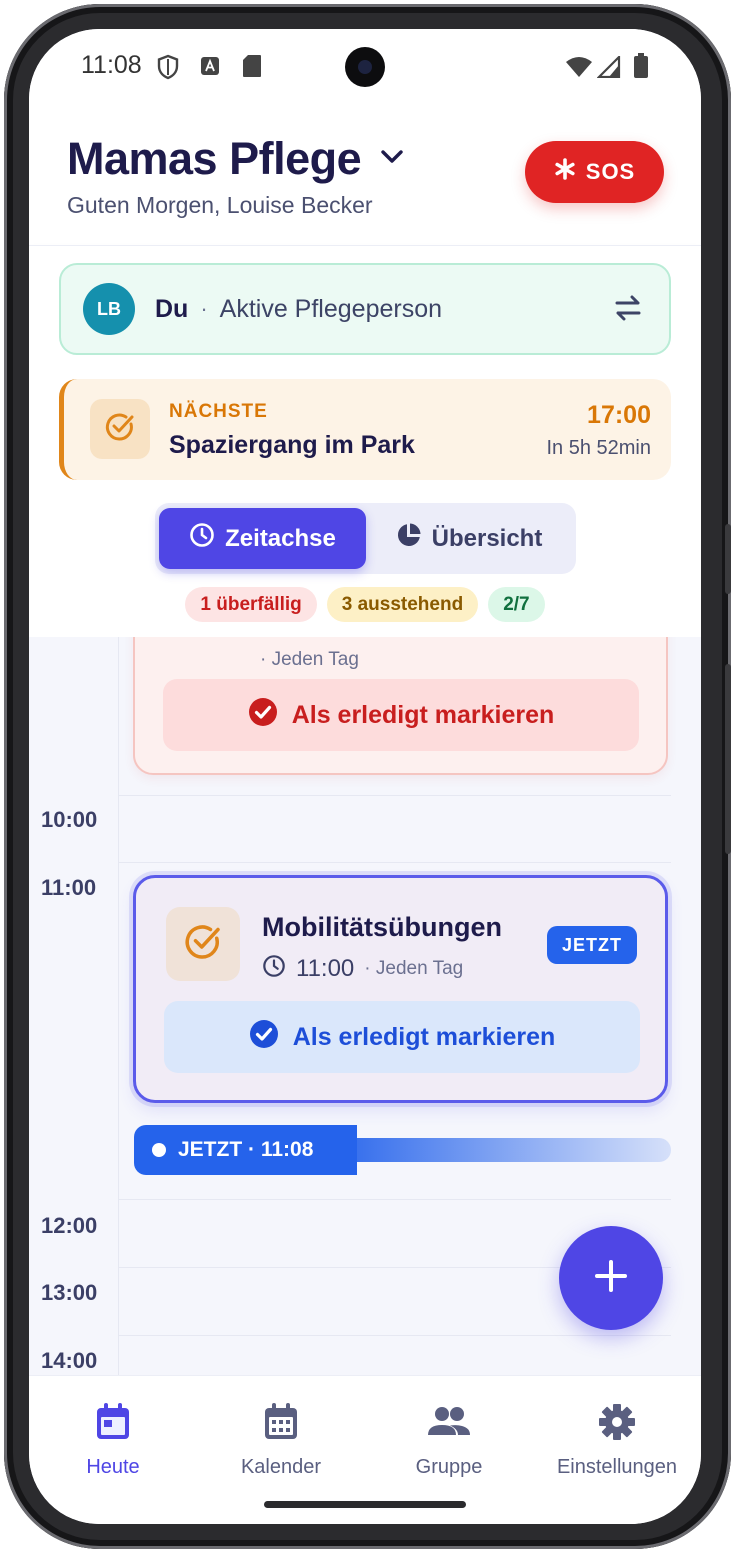  What do you see at coordinates (516, 604) in the screenshot?
I see `progress-badge: 2/7` at bounding box center [516, 604].